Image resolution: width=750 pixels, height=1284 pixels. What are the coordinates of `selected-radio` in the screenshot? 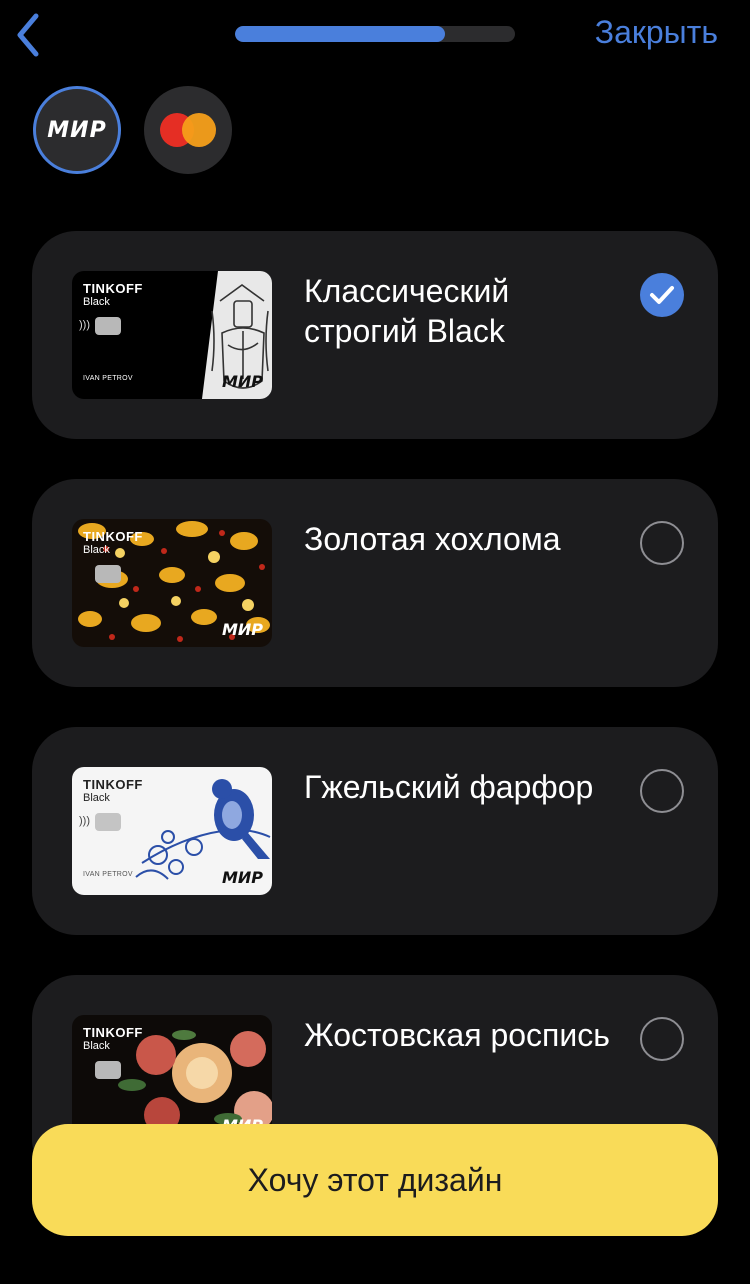 It's located at (662, 295).